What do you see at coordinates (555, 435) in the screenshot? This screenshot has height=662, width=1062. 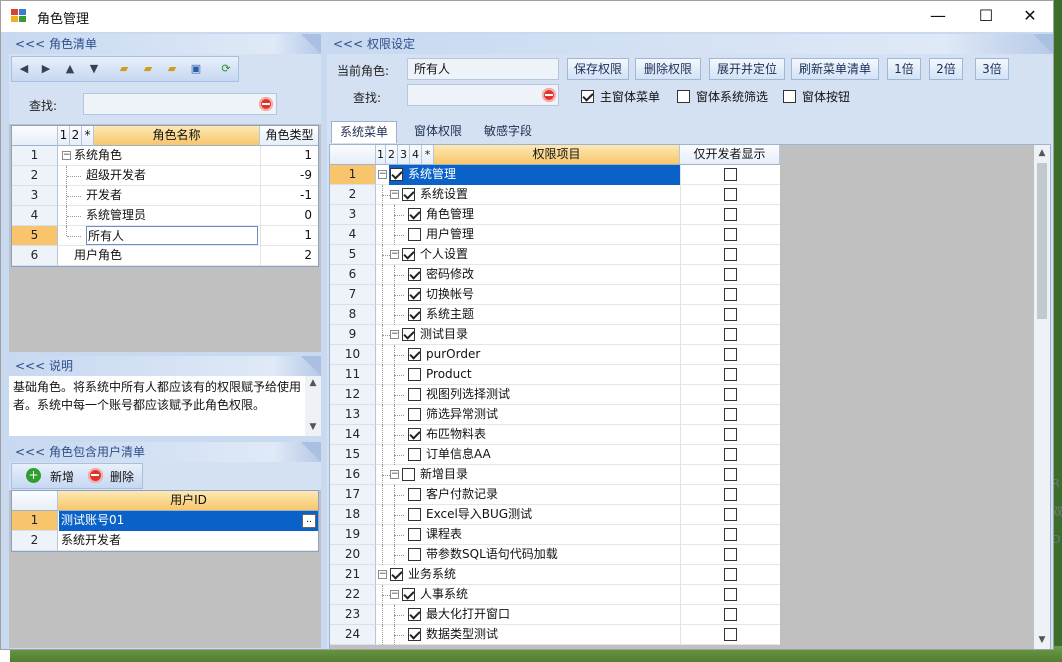 I see `permission-row: 14 布匹物料表` at bounding box center [555, 435].